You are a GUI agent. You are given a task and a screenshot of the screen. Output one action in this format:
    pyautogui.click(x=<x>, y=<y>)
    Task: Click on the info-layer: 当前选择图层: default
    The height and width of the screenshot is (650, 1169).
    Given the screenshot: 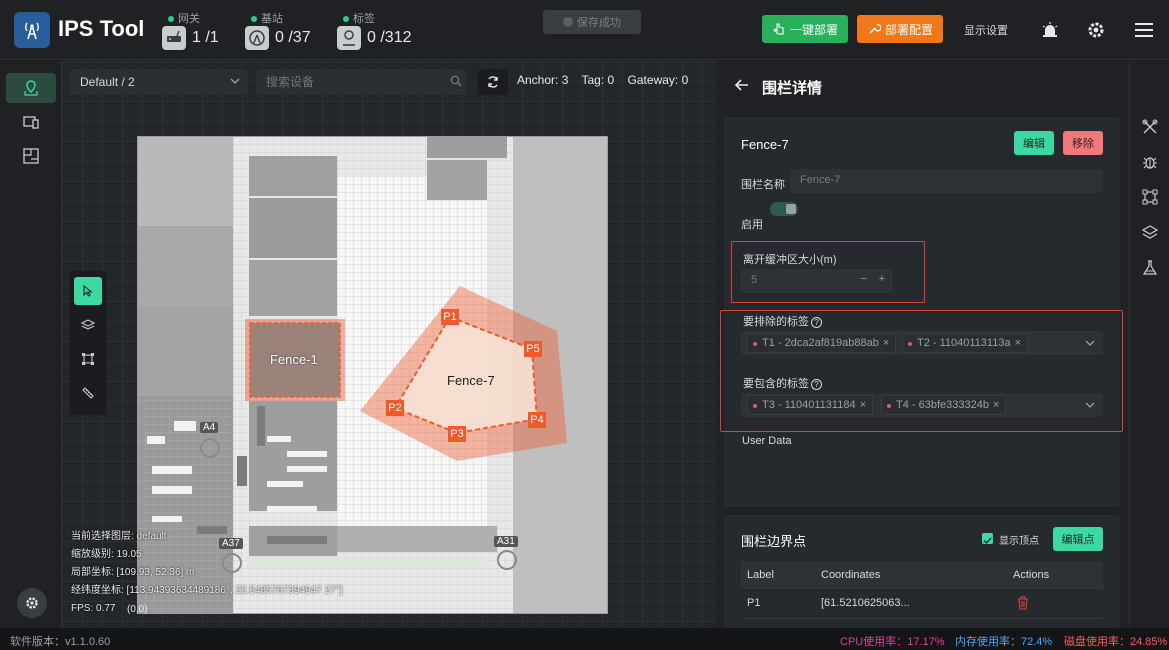 What is the action you would take?
    pyautogui.click(x=119, y=536)
    